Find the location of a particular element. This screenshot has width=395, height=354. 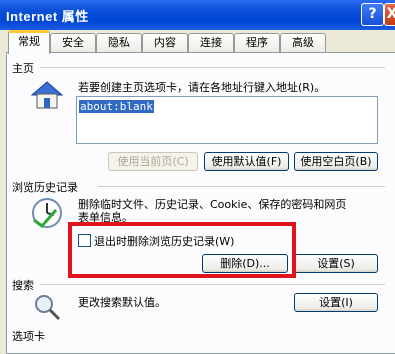

use-default-button: 使用默认值(F) is located at coordinates (246, 161).